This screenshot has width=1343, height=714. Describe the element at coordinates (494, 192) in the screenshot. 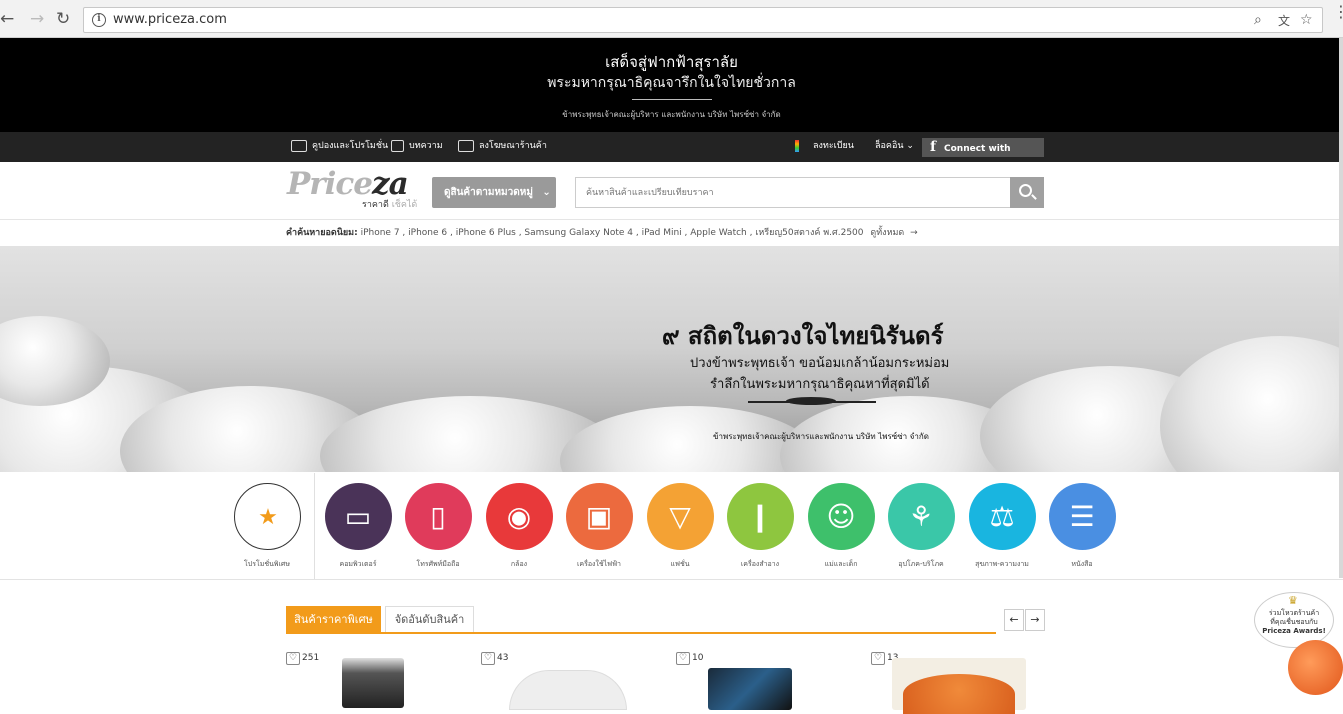

I see `category-dropdown-button: ดูสินค้าตามหมวดหมู่ ⌄` at that location.